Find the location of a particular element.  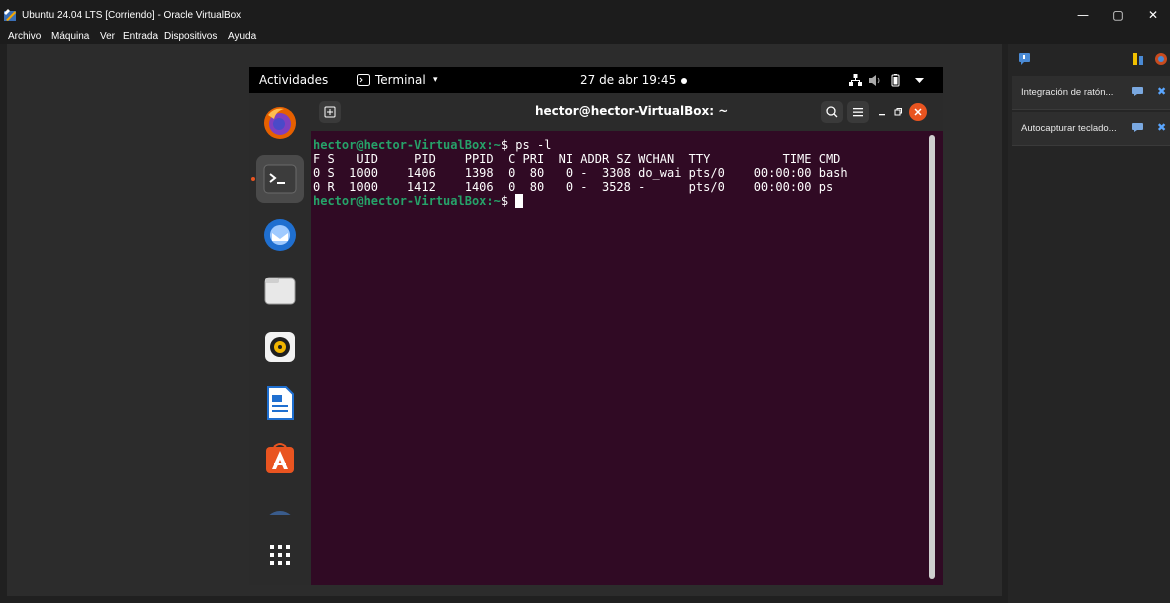

minimize-button: — is located at coordinates (1083, 15).